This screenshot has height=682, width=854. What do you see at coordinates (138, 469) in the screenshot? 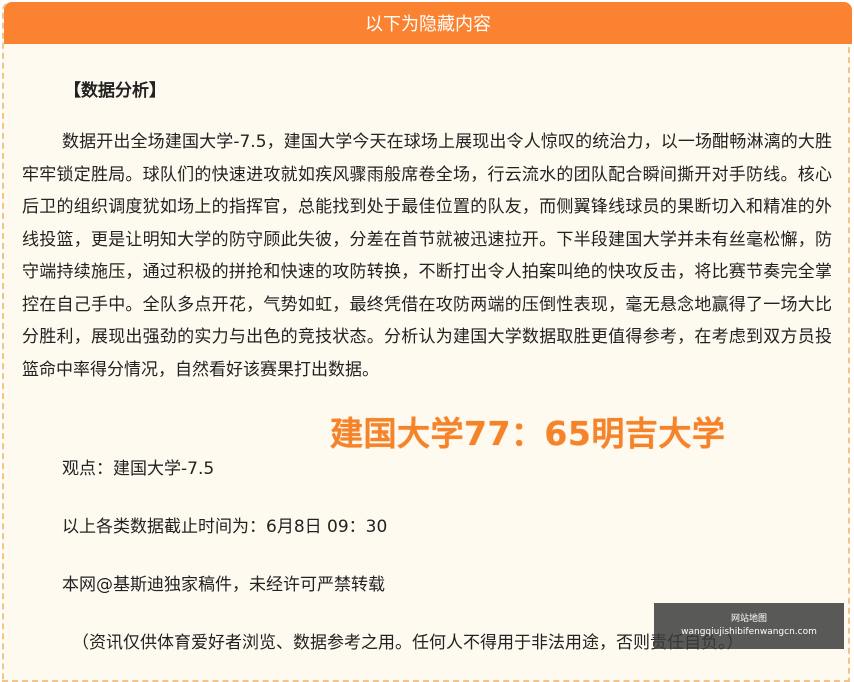
I see `viewpoint-line: 观点：建国大学-7.5` at bounding box center [138, 469].